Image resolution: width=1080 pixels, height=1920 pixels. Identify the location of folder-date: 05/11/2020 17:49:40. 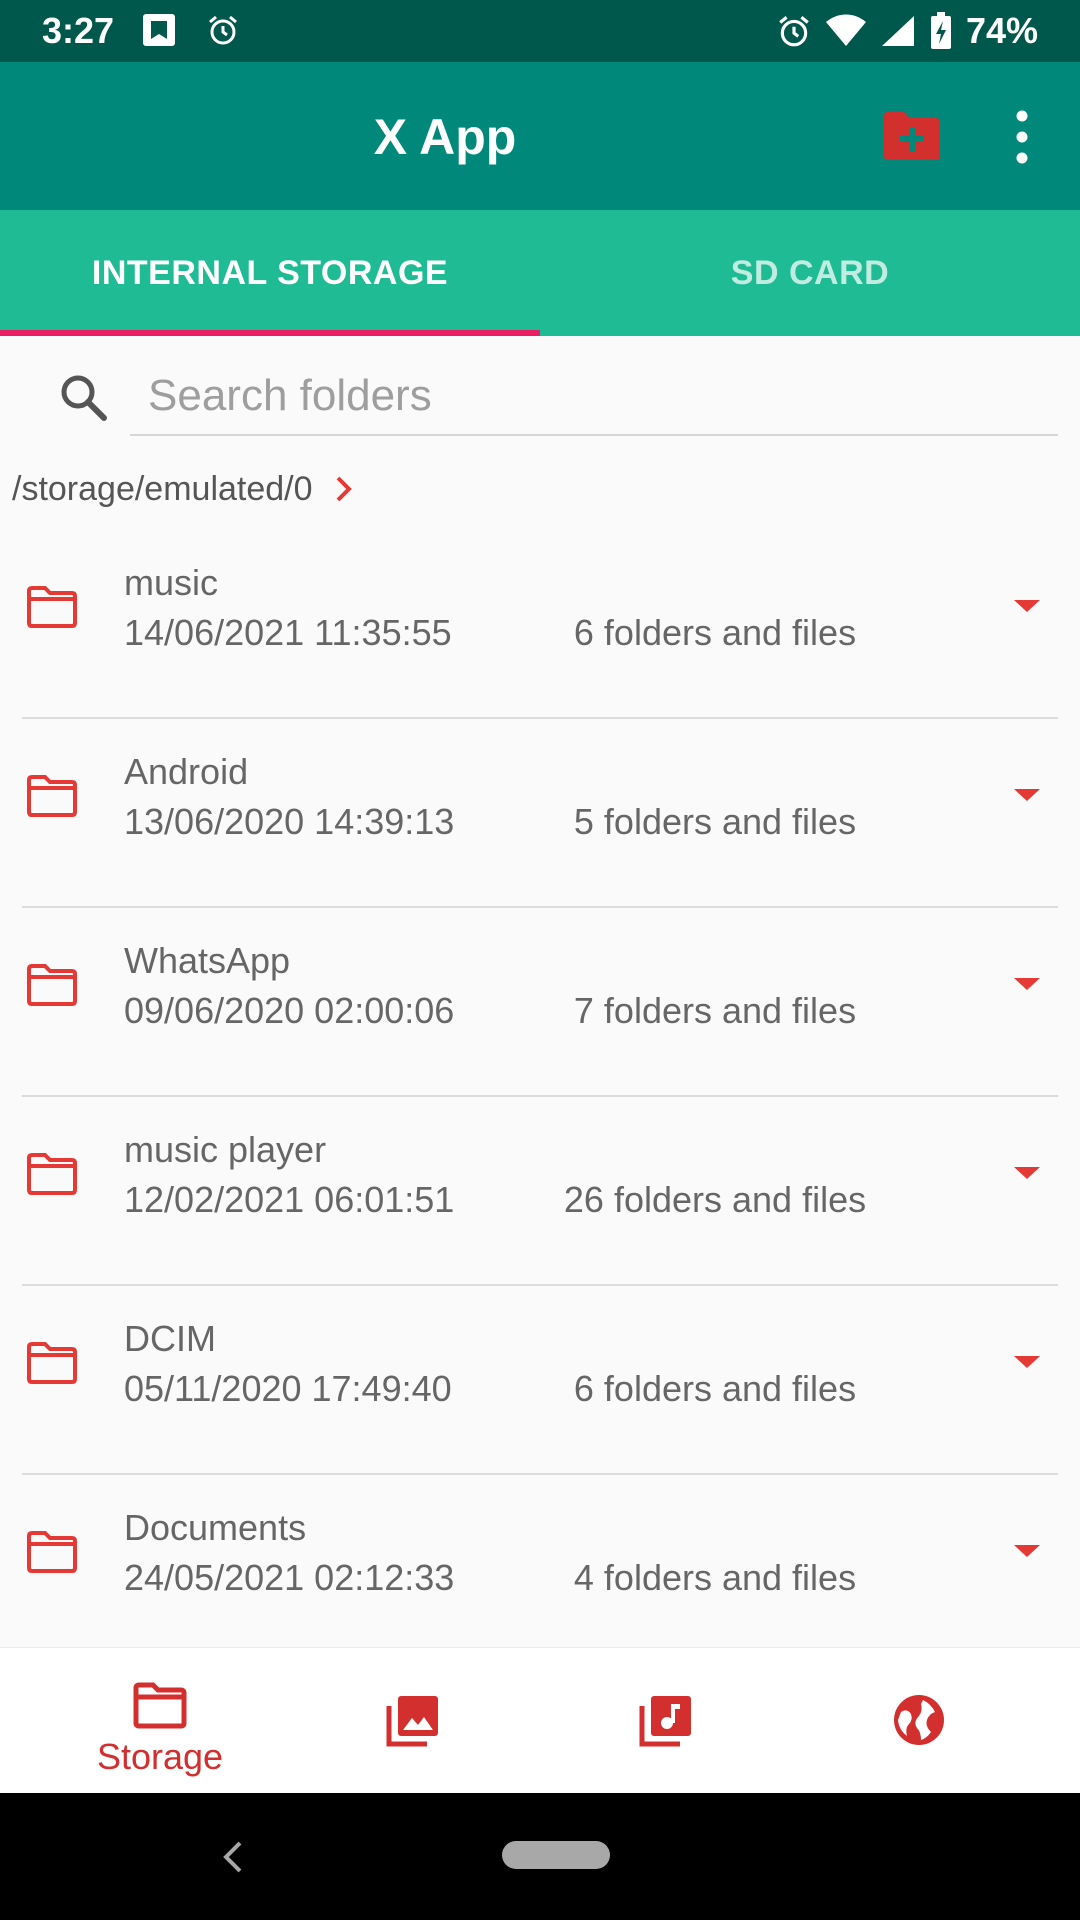
(288, 1388).